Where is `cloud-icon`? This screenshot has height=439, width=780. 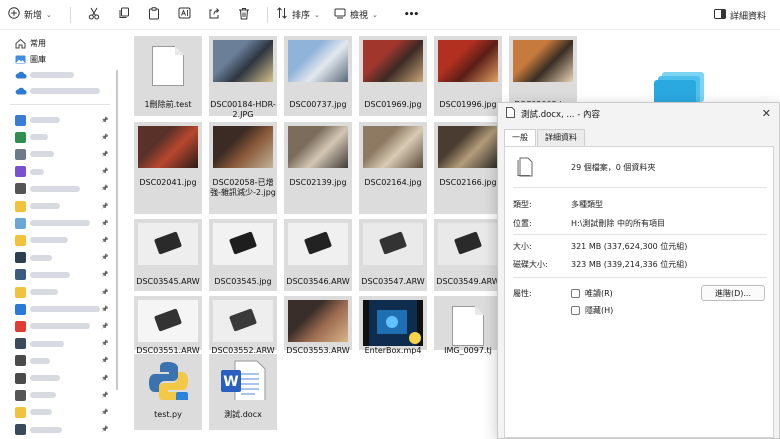 cloud-icon is located at coordinates (21, 91).